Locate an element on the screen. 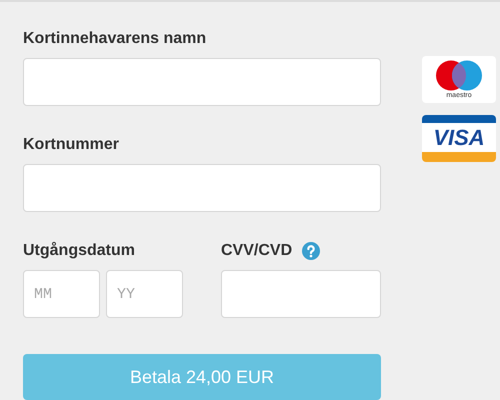  circles-icon is located at coordinates (459, 75).